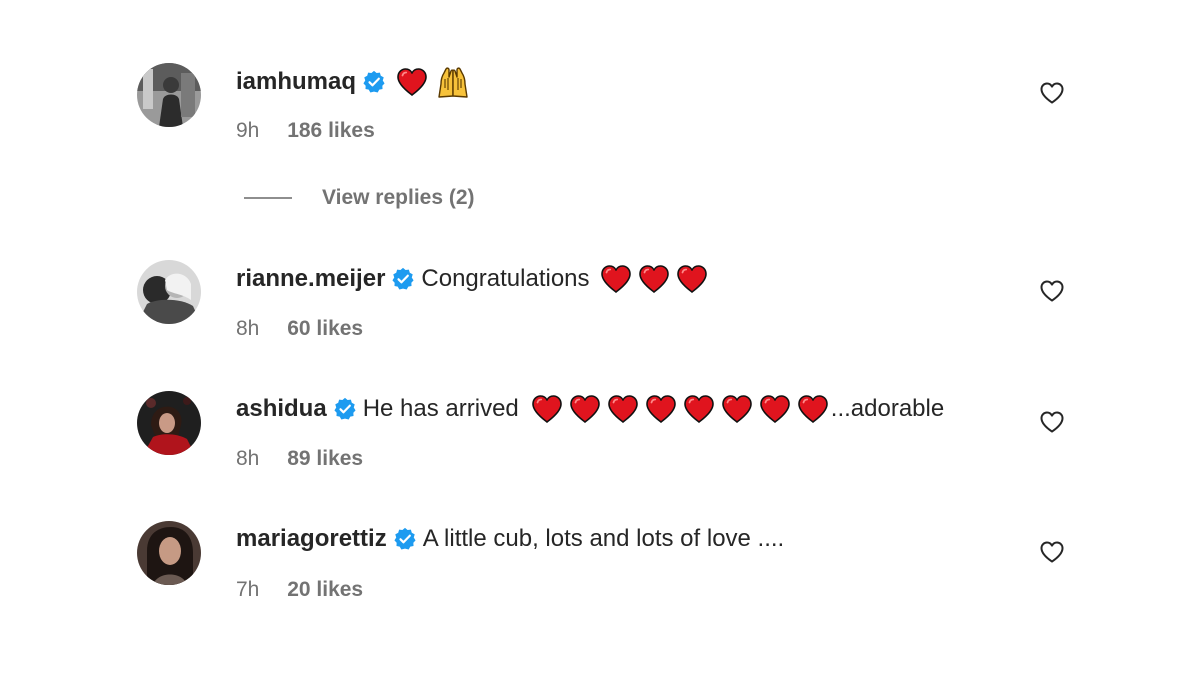 The image size is (1200, 675). Describe the element at coordinates (325, 328) in the screenshot. I see `like-count: 60 likes` at that location.